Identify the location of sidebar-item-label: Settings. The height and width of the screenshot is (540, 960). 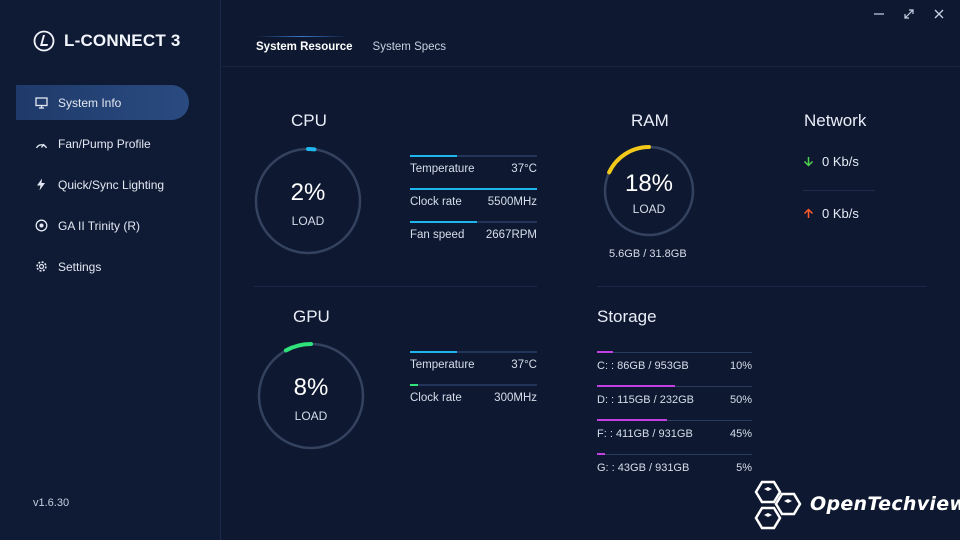
(80, 266).